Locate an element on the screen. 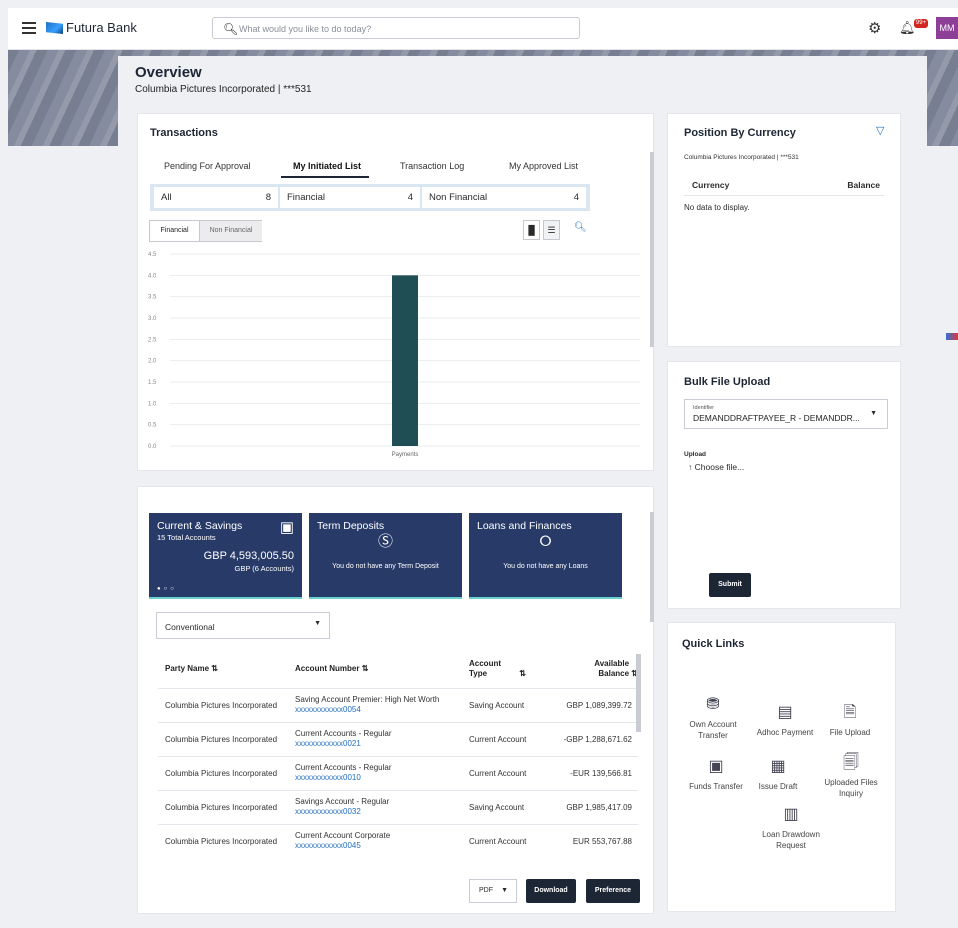  carousel-dots: ●○○ is located at coordinates (167, 589).